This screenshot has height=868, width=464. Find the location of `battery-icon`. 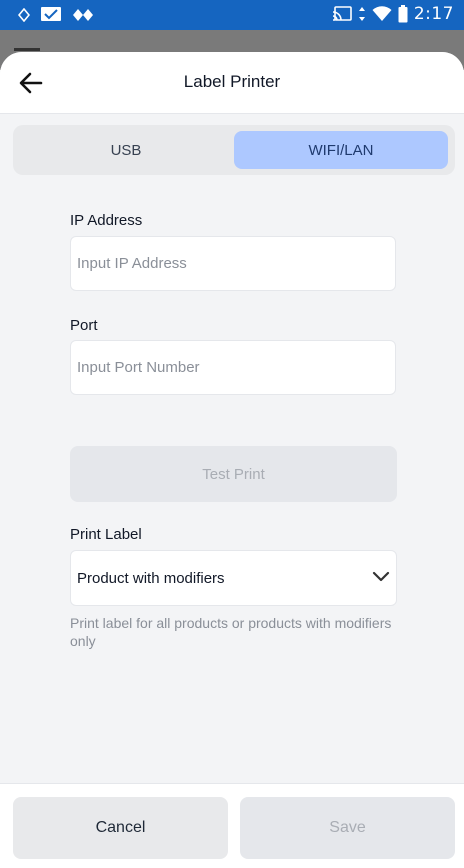

battery-icon is located at coordinates (403, 14).